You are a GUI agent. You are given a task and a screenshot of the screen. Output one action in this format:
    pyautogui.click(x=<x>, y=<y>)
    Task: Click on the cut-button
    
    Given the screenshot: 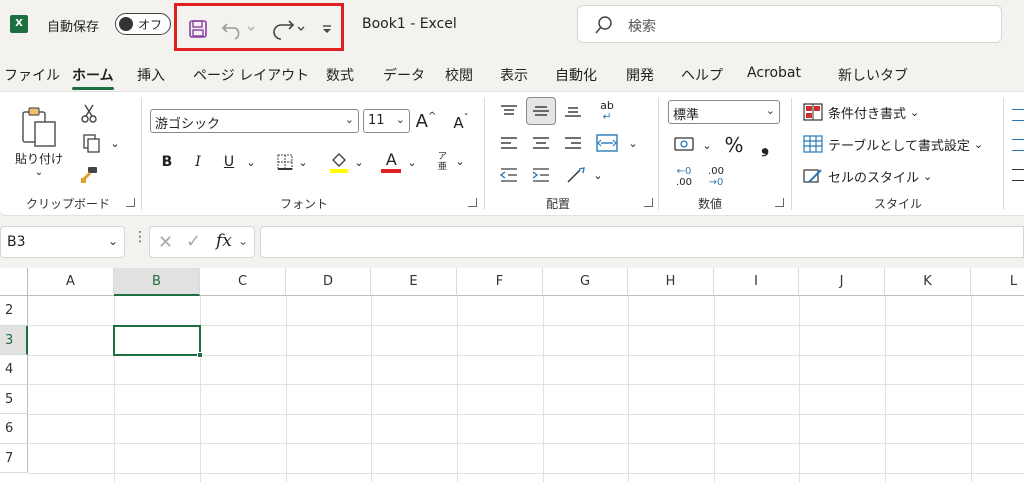 What is the action you would take?
    pyautogui.click(x=89, y=113)
    